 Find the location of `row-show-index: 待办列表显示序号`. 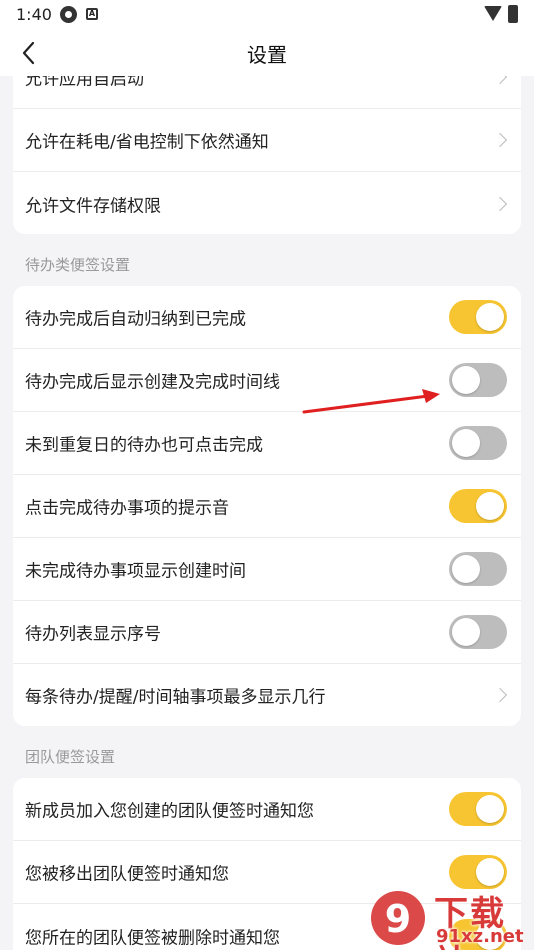

row-show-index: 待办列表显示序号 is located at coordinates (267, 632).